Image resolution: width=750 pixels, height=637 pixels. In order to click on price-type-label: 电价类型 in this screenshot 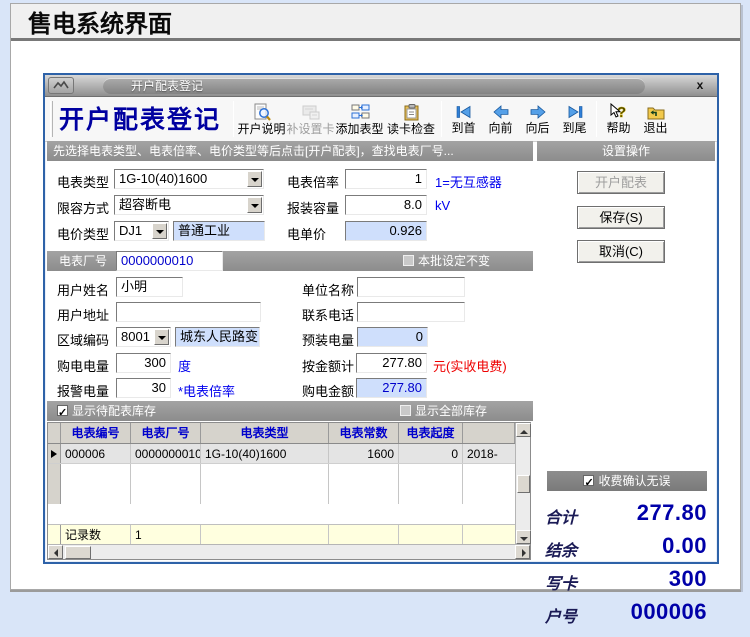, I will do `click(83, 234)`.